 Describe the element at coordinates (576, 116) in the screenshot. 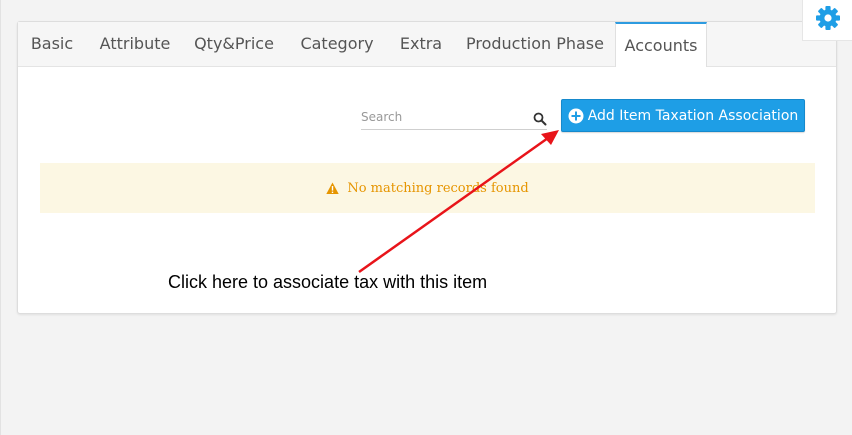

I see `plus-circle-icon` at that location.